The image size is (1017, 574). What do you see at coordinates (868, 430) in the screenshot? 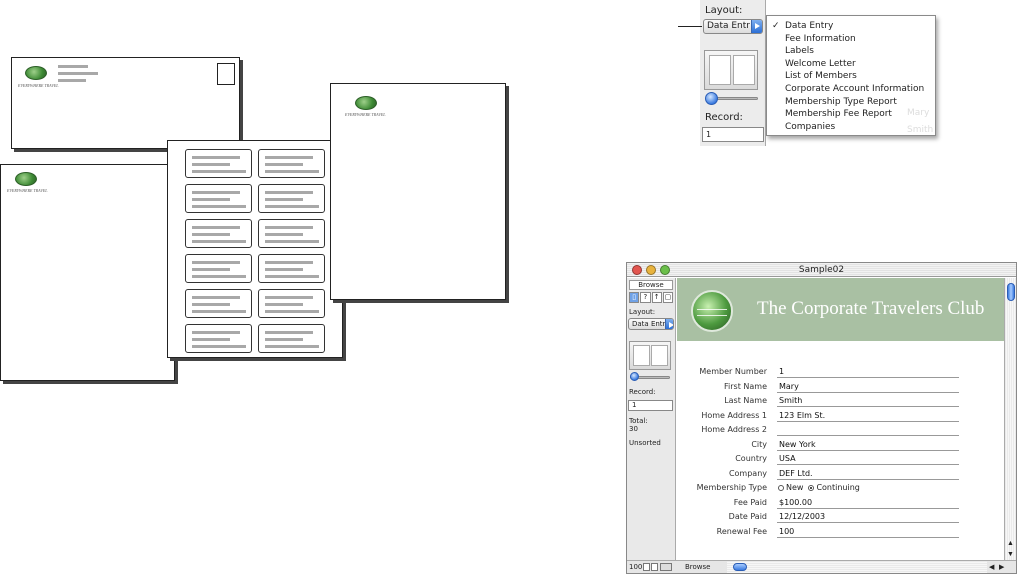
I see `field-input` at bounding box center [868, 430].